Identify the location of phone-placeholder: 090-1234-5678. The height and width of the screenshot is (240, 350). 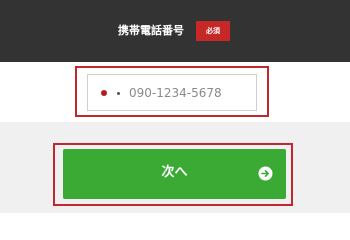
(175, 93).